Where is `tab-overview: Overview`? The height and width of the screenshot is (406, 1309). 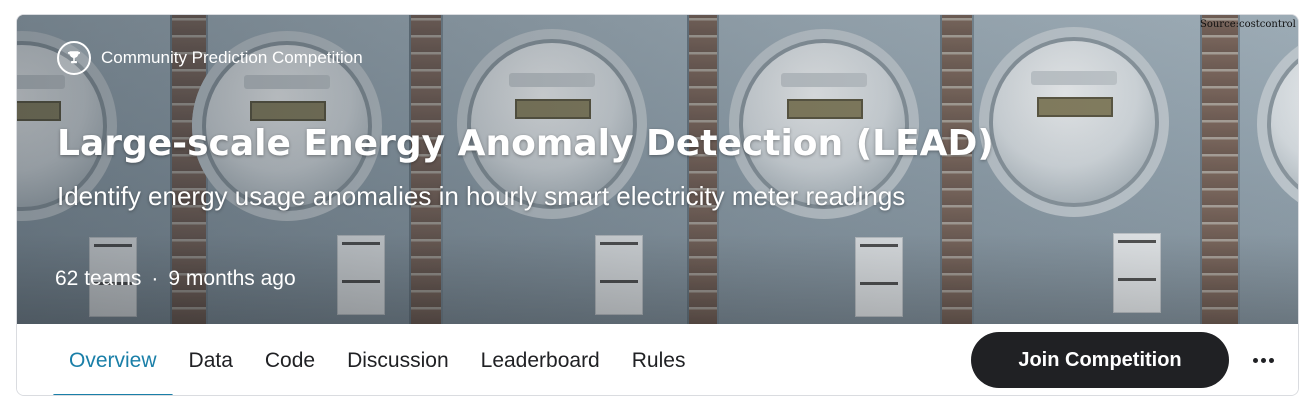
tab-overview: Overview is located at coordinates (113, 359).